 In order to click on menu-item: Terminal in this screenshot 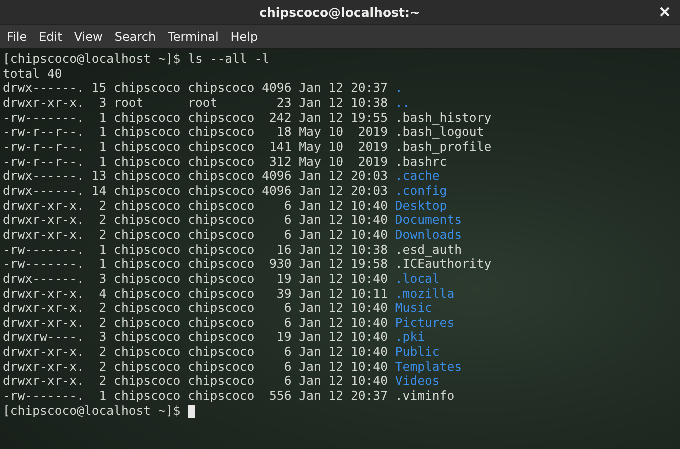, I will do `click(193, 37)`.